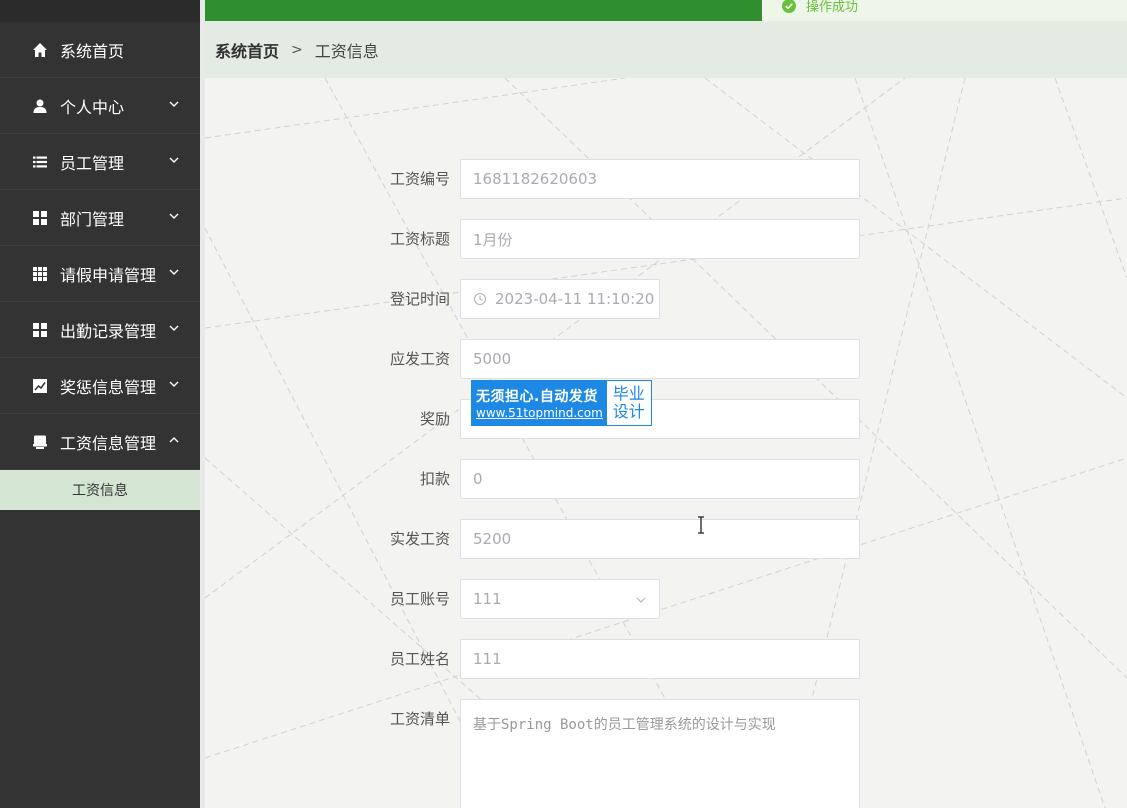 This screenshot has width=1127, height=808. I want to click on field-label: 奖励, so click(434, 419).